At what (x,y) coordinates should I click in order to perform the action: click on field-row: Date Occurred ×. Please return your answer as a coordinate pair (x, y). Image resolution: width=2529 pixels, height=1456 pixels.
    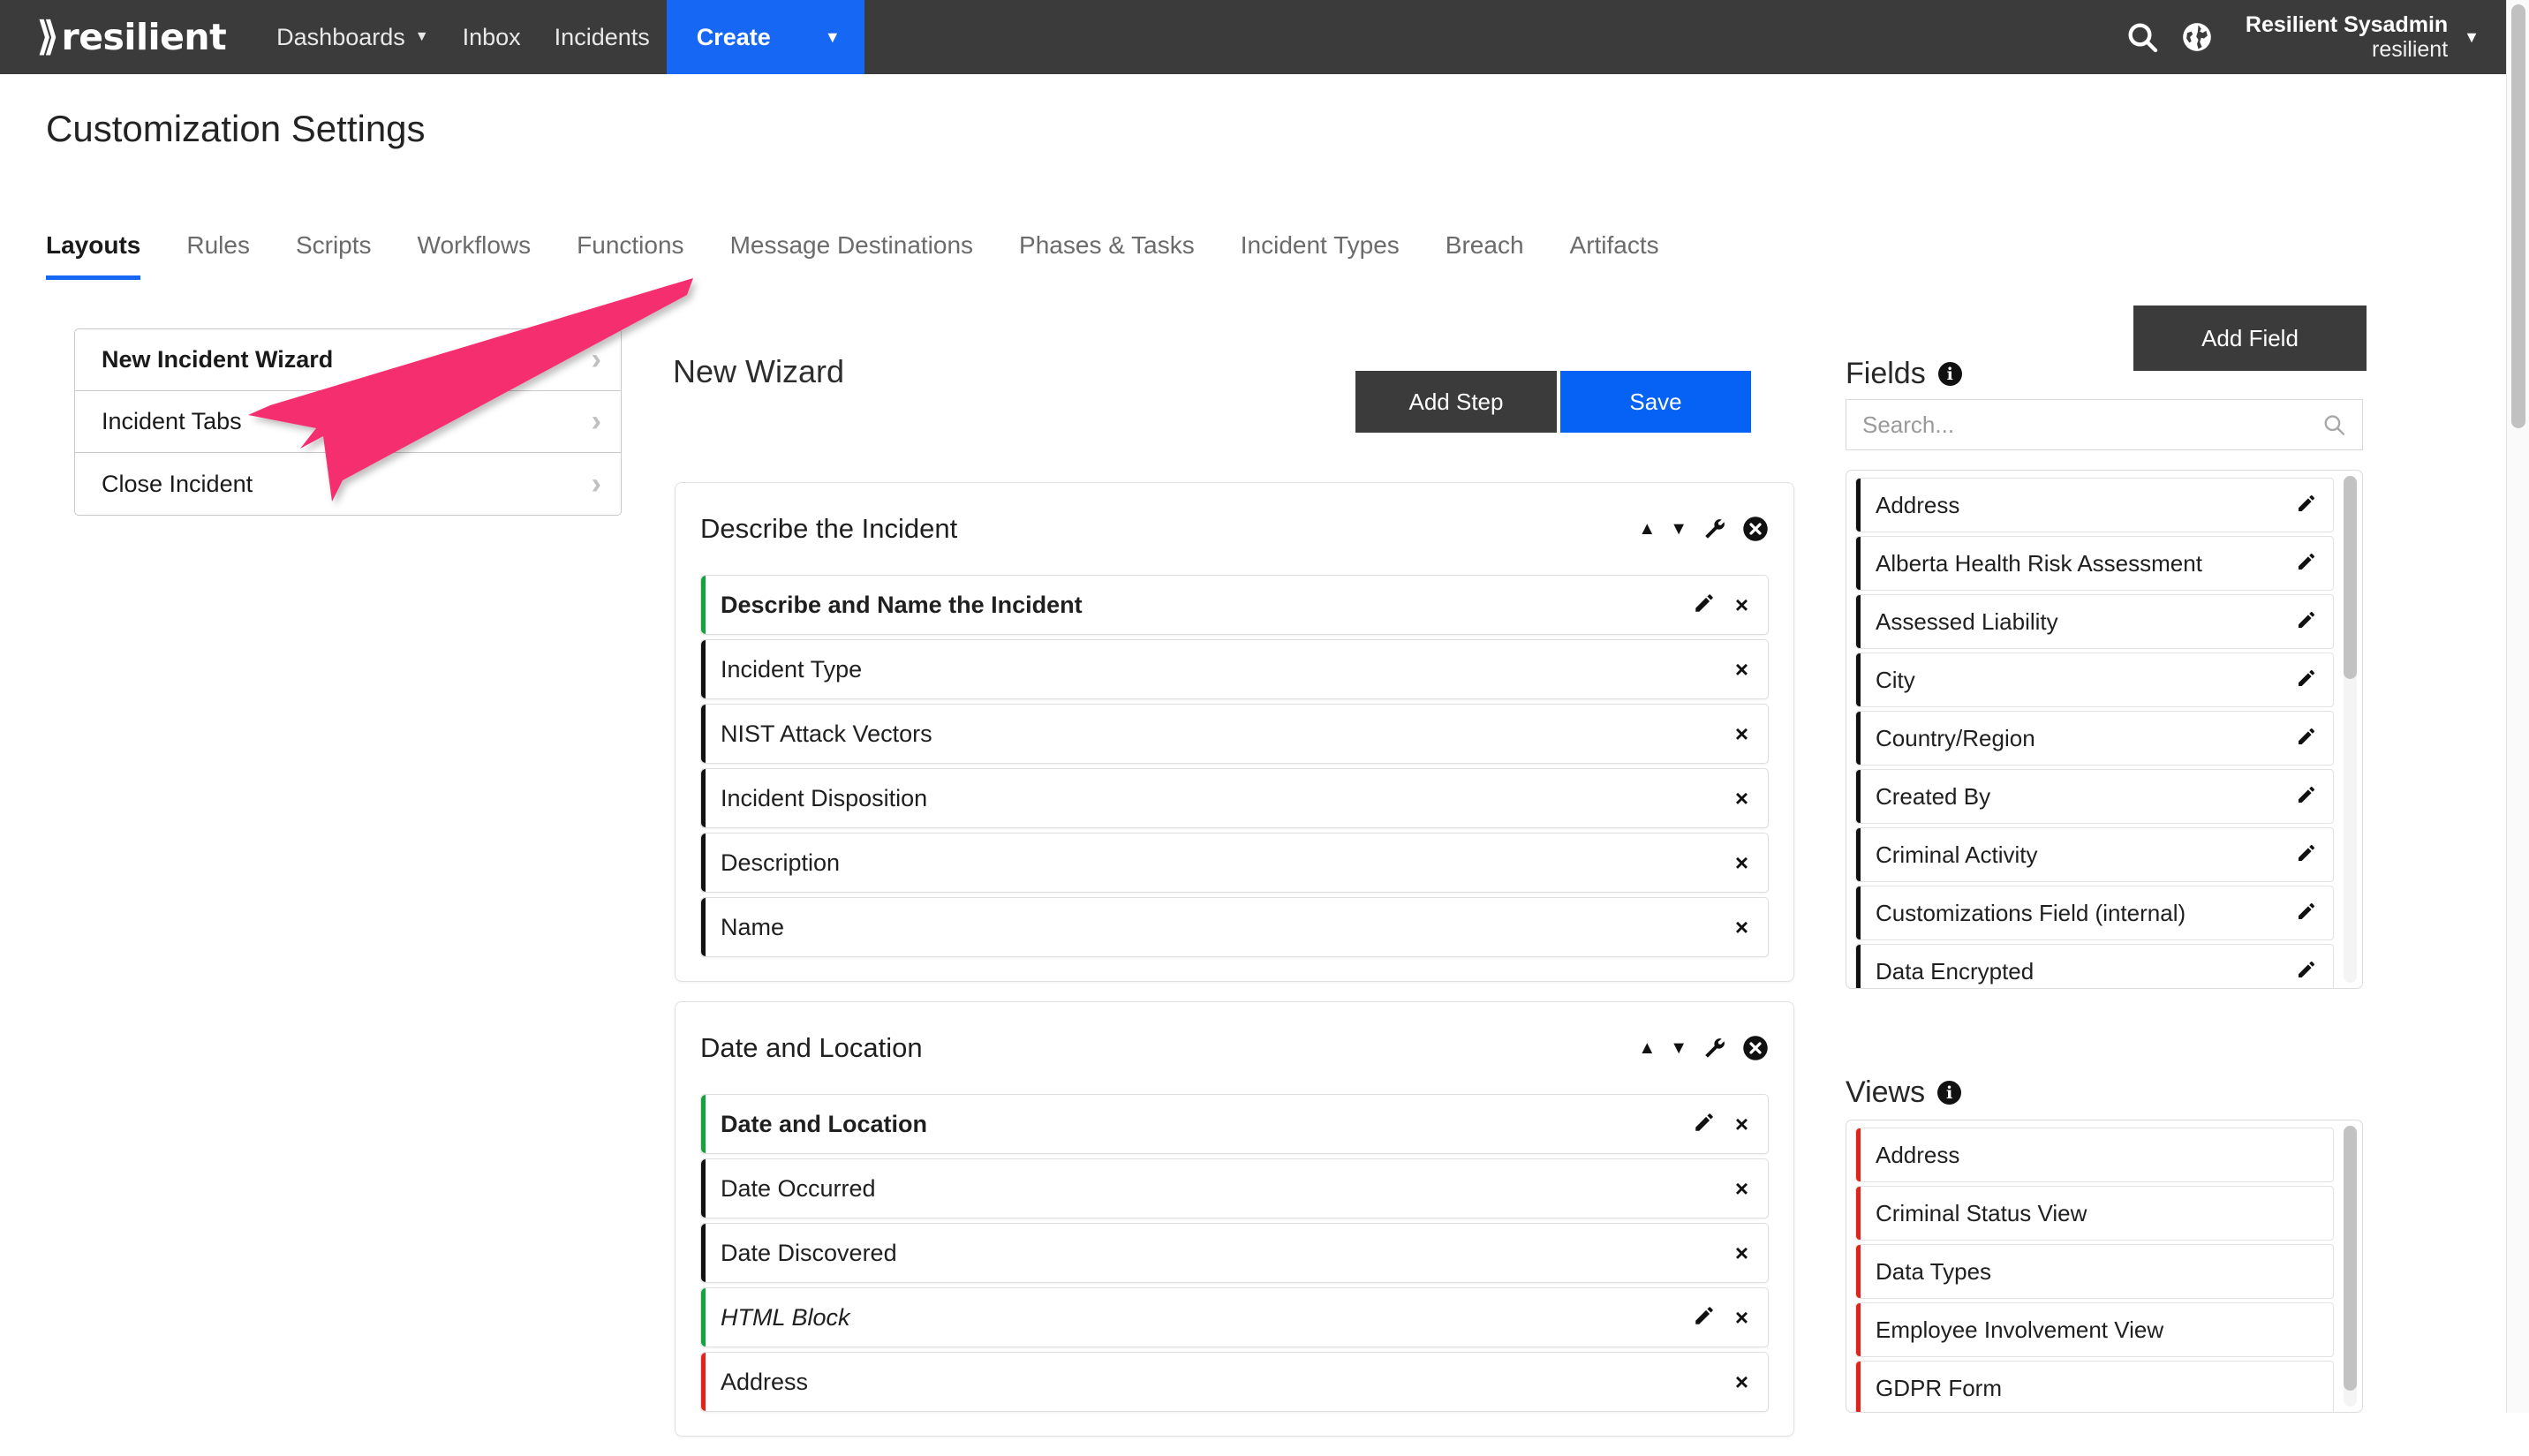
    Looking at the image, I should click on (1234, 1188).